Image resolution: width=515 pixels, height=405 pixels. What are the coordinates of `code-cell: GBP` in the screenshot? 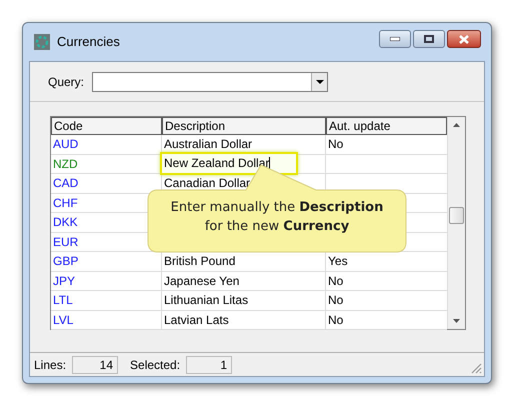 It's located at (65, 261).